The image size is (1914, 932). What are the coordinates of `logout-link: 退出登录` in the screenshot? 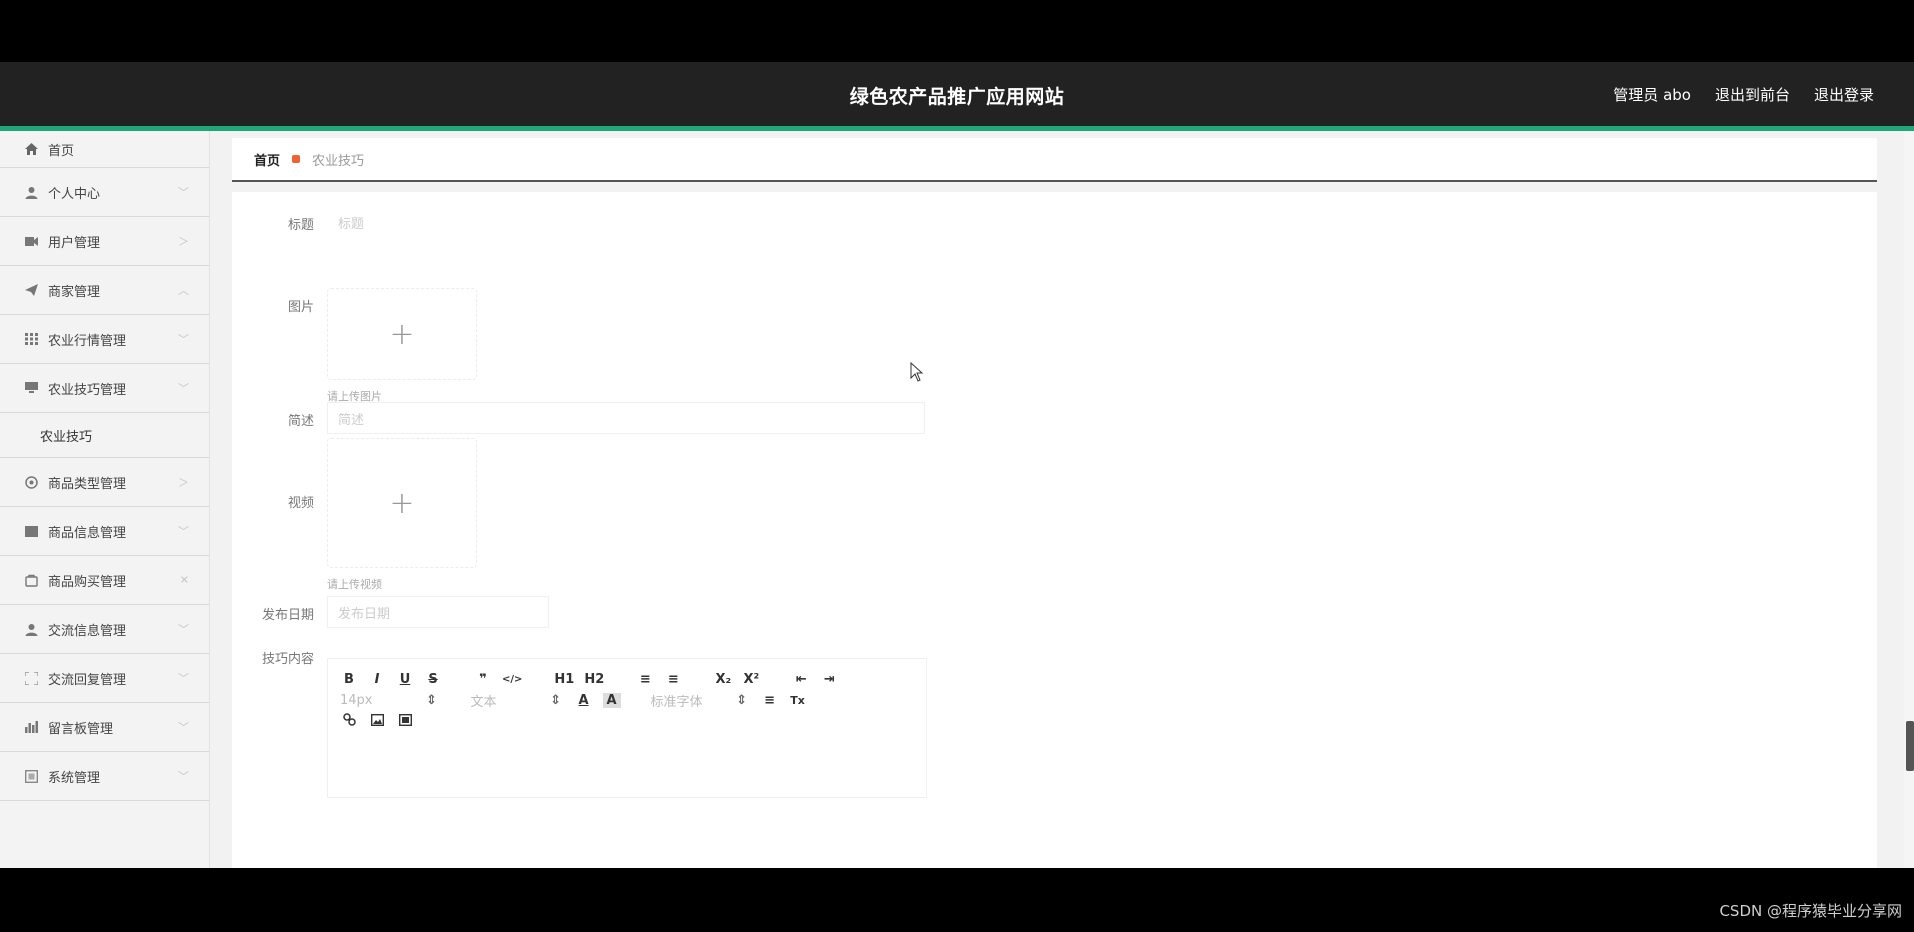 It's located at (1844, 94).